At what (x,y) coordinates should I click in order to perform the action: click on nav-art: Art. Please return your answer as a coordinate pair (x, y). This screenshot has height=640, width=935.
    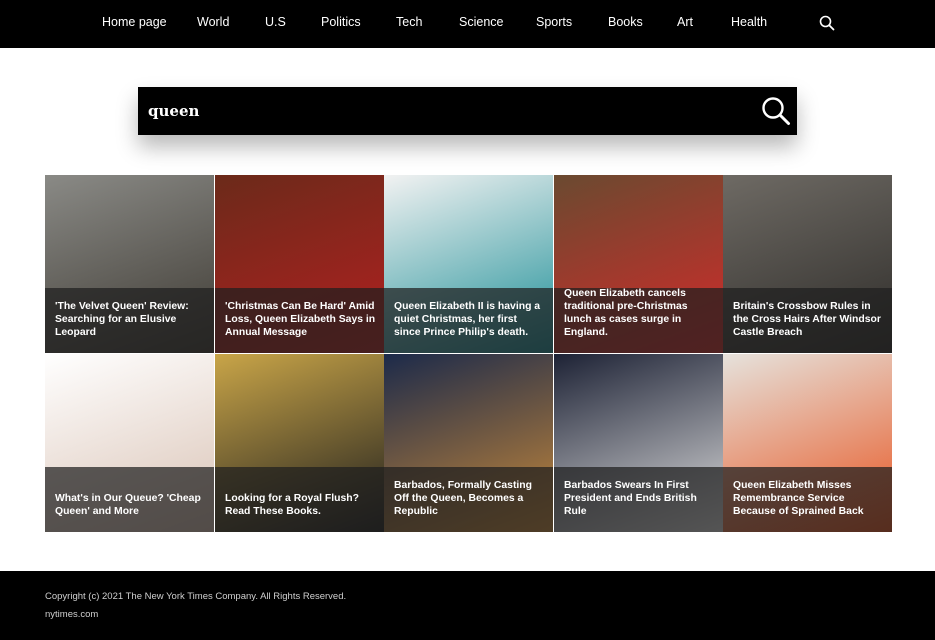
    Looking at the image, I should click on (685, 22).